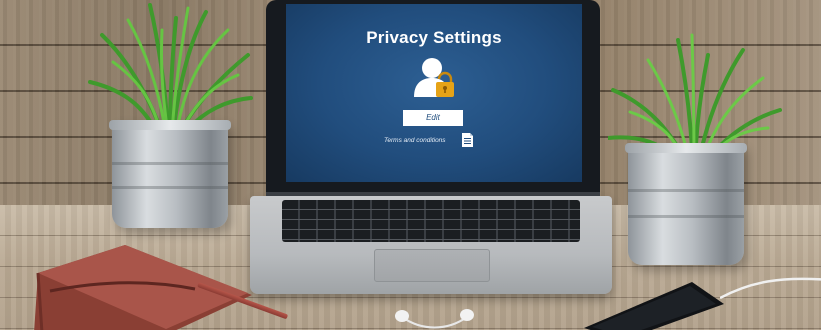 The image size is (821, 330). Describe the element at coordinates (770, 288) in the screenshot. I see `charging-cable` at that location.